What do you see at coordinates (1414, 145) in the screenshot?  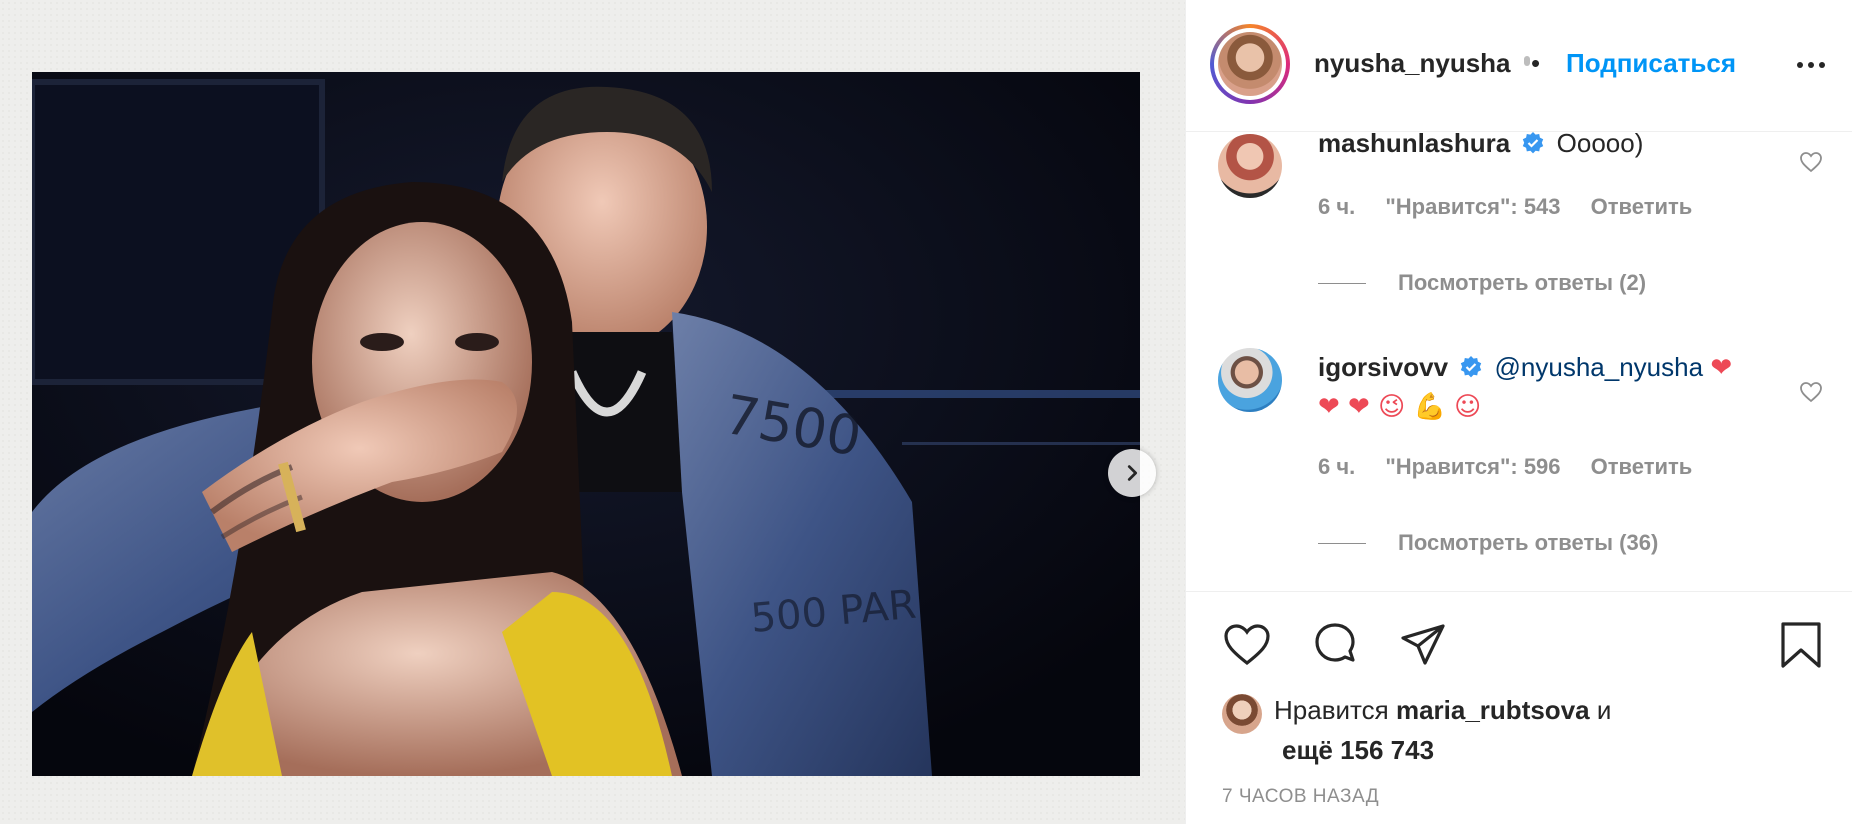 I see `commenter-username: mashunlashura` at bounding box center [1414, 145].